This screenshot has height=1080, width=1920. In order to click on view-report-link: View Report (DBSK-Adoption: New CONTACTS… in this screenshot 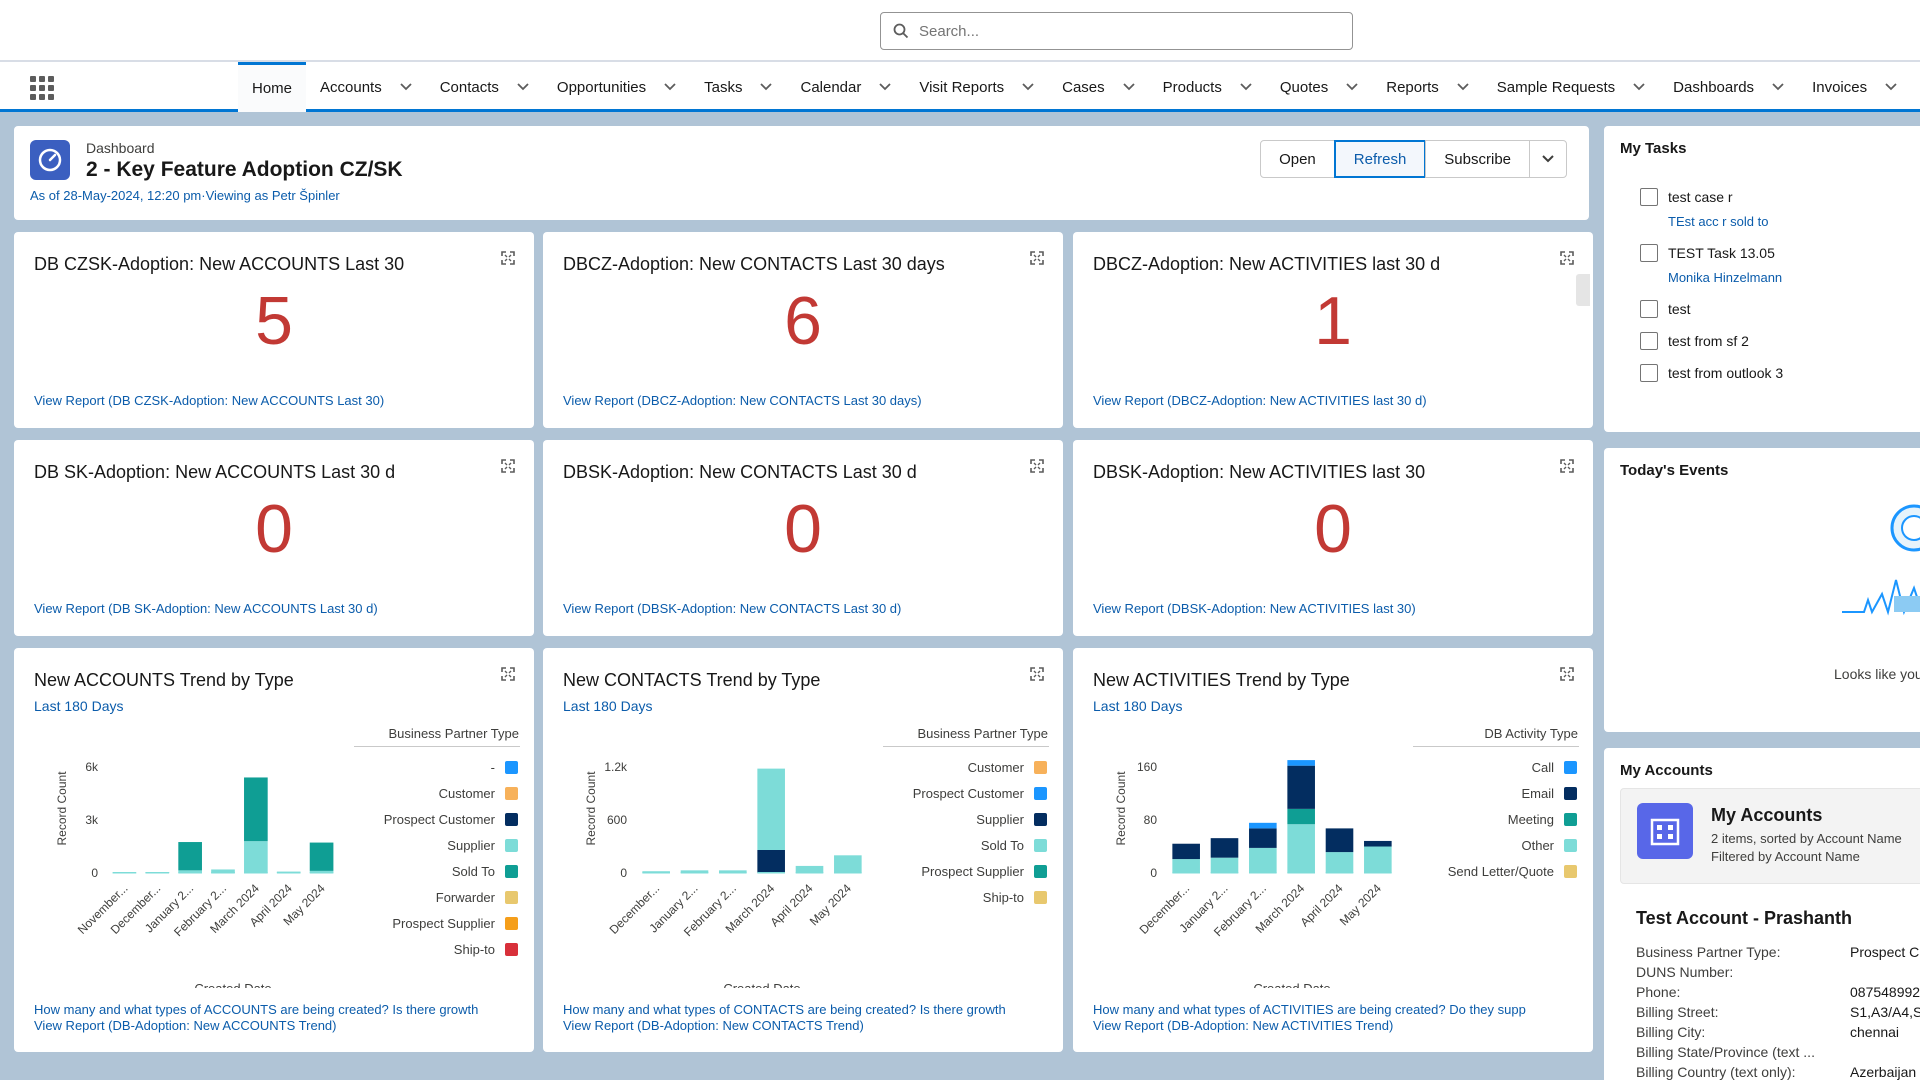, I will do `click(732, 608)`.